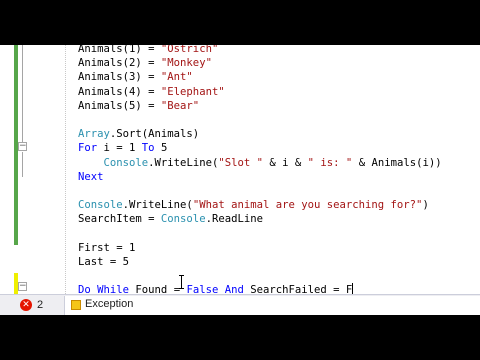 Image resolution: width=480 pixels, height=360 pixels. What do you see at coordinates (26, 305) in the screenshot?
I see `error-x-icon: ✕` at bounding box center [26, 305].